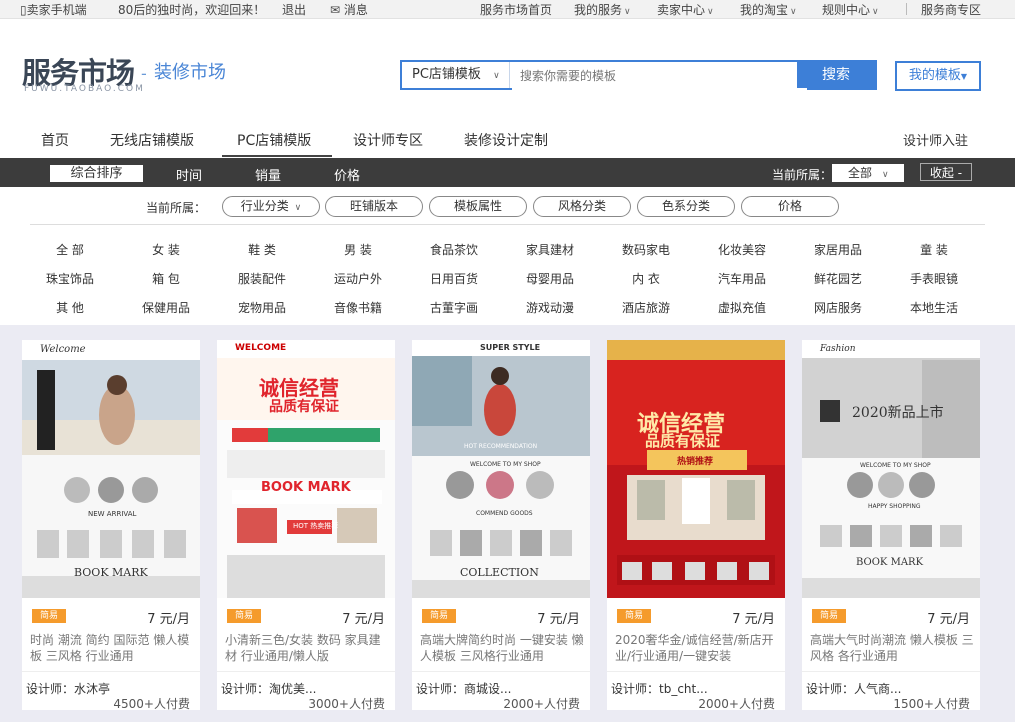 Image resolution: width=1015 pixels, height=722 pixels. I want to click on category-item: 宠物用品, so click(262, 307).